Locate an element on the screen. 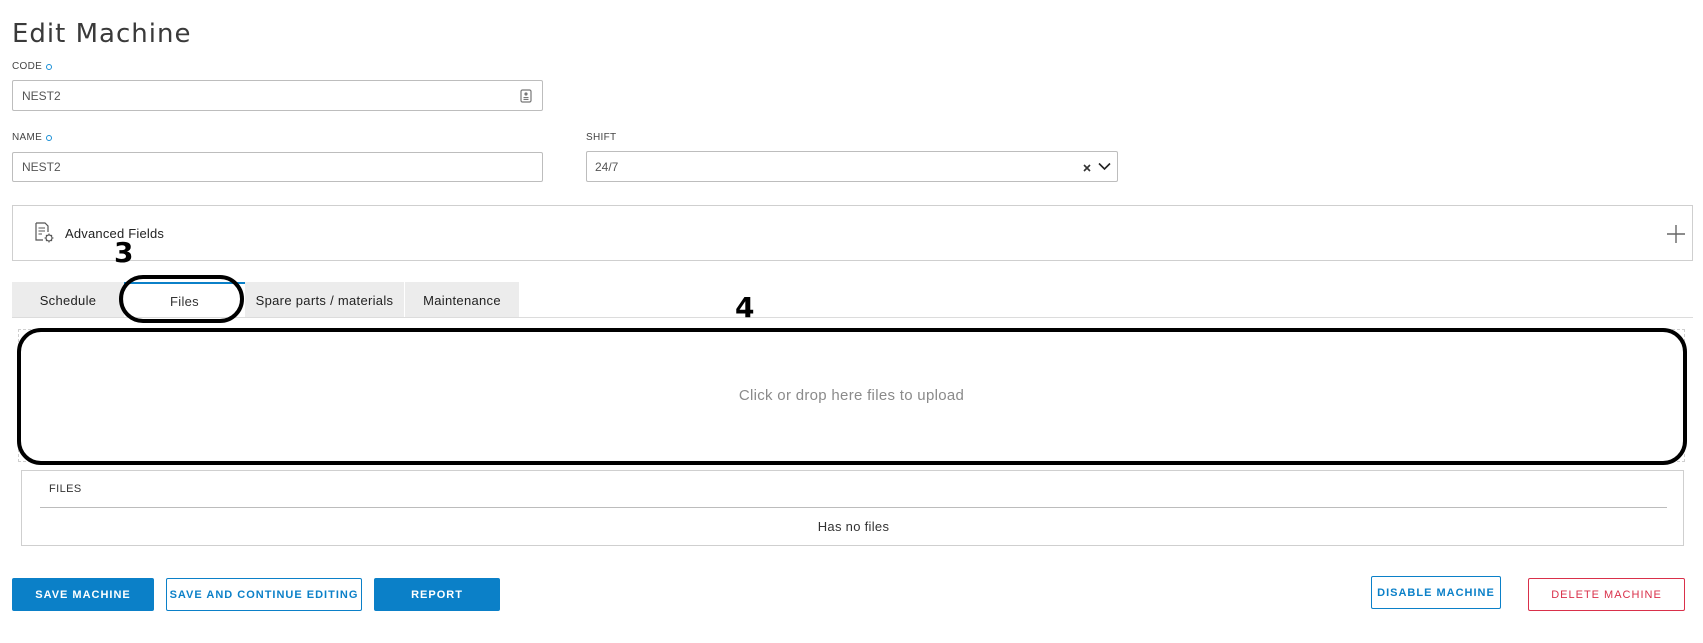 This screenshot has width=1703, height=643. shift-select: 24/7 is located at coordinates (852, 166).